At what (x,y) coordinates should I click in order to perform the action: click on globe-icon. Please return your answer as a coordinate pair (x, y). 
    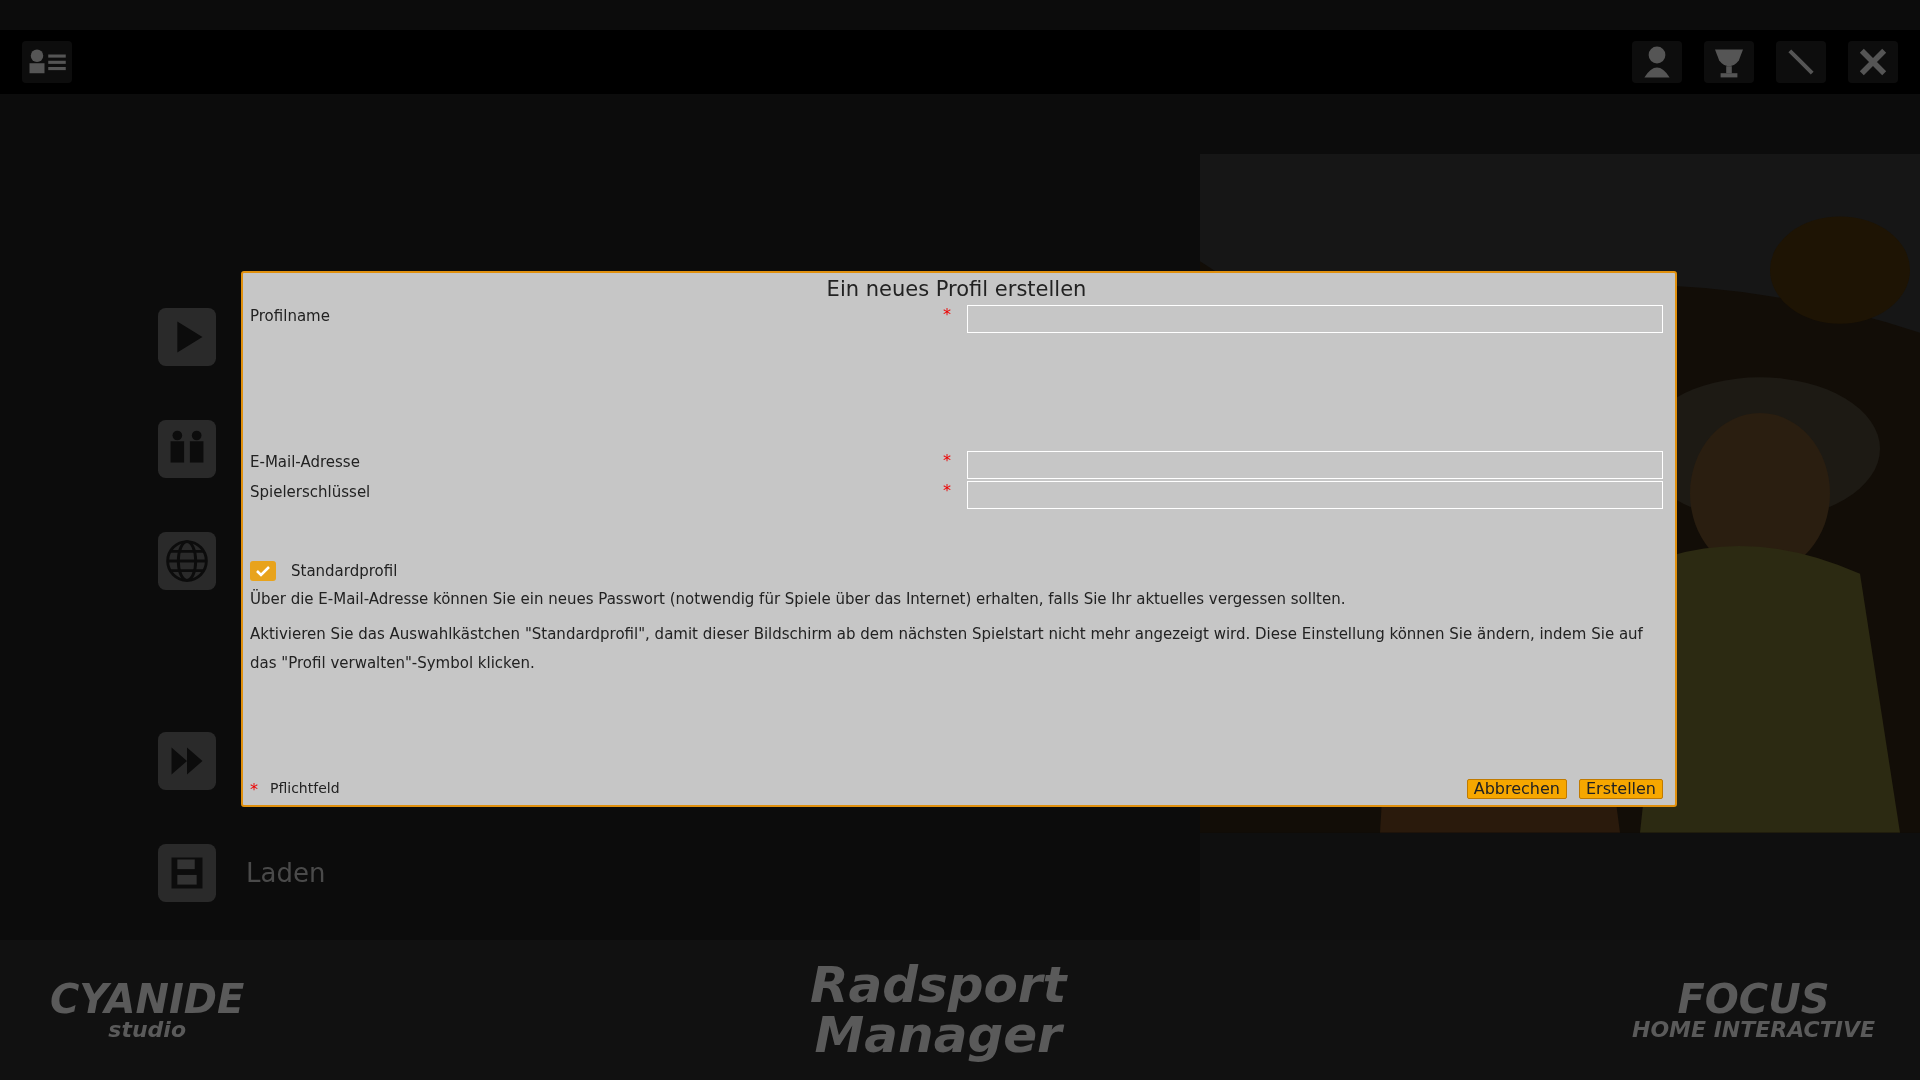
    Looking at the image, I should click on (187, 561).